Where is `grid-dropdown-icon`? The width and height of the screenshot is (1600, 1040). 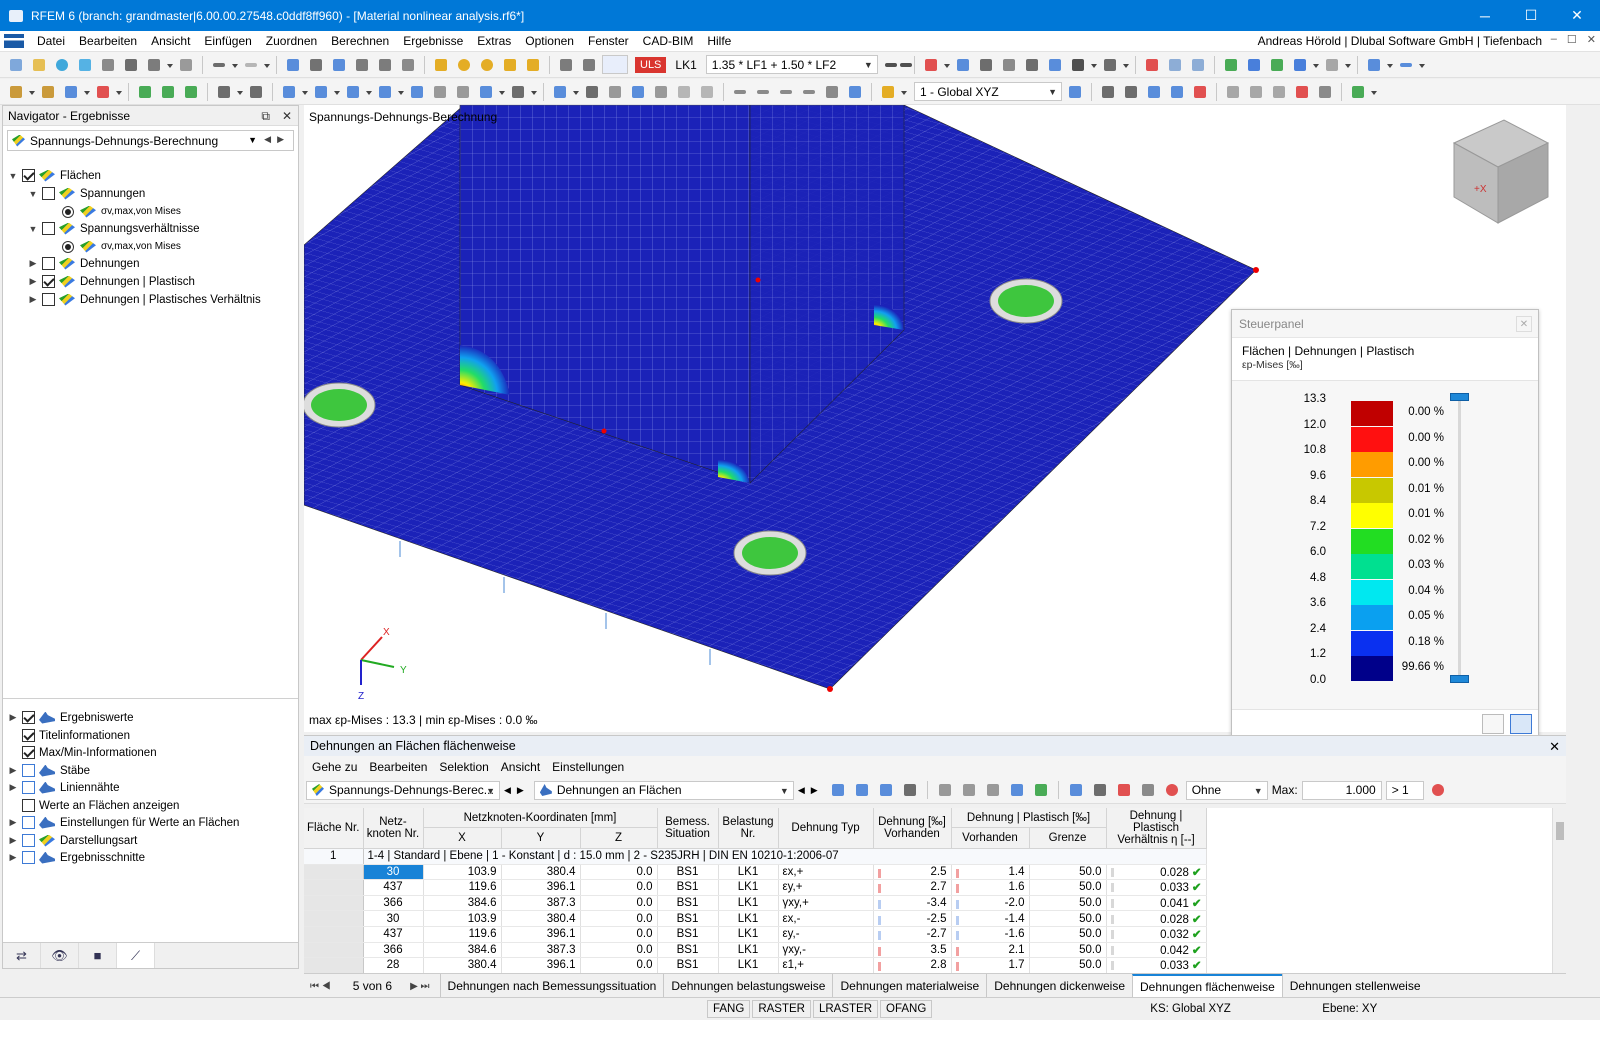 grid-dropdown-icon is located at coordinates (1125, 65).